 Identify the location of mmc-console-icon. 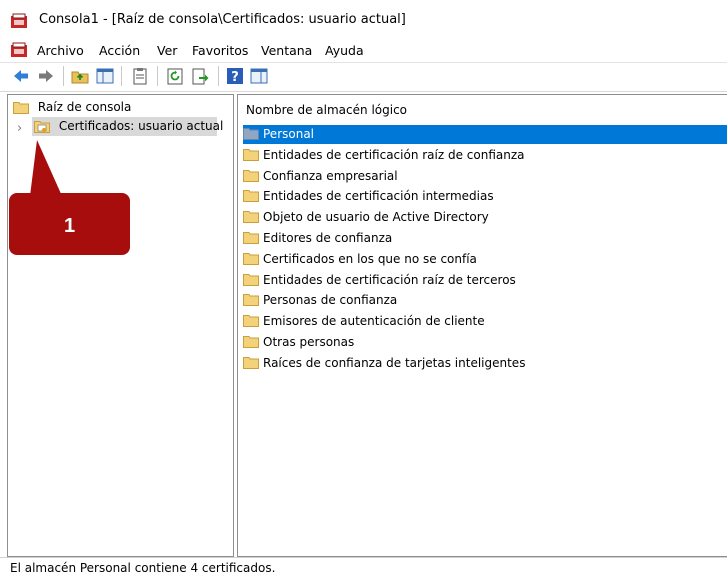
(19, 20).